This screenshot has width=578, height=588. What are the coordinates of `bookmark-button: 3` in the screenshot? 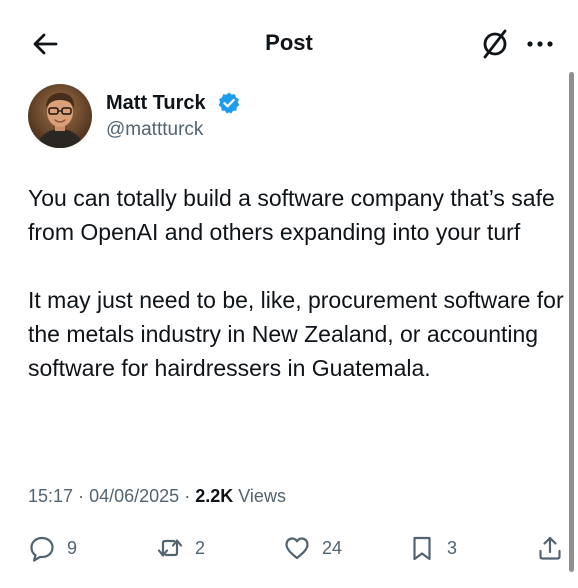 It's located at (432, 548).